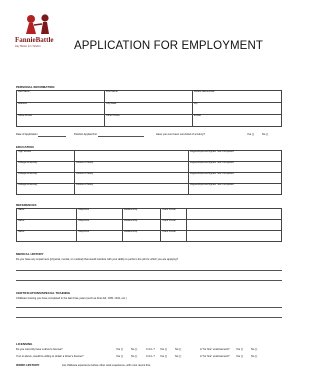  Describe the element at coordinates (45, 156) in the screenshot. I see `education-row-1-school: High School` at that location.